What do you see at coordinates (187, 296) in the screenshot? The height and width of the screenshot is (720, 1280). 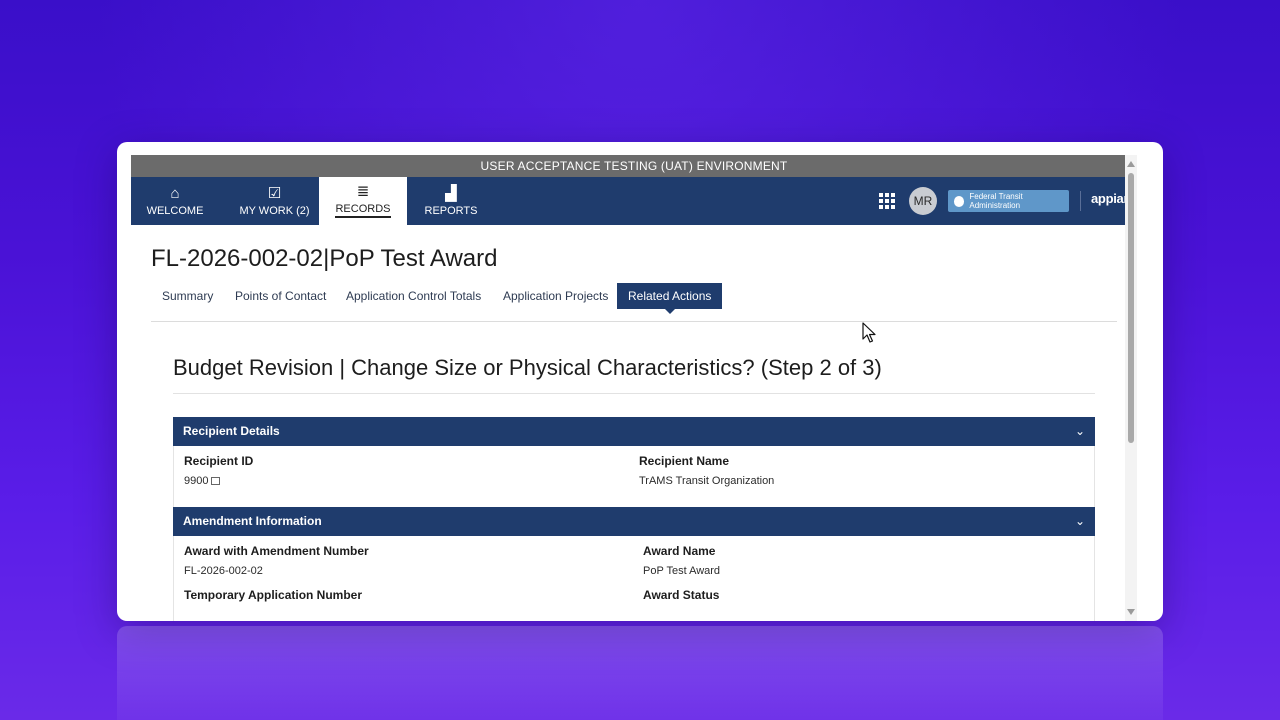 I see `tab-summary: Summary` at bounding box center [187, 296].